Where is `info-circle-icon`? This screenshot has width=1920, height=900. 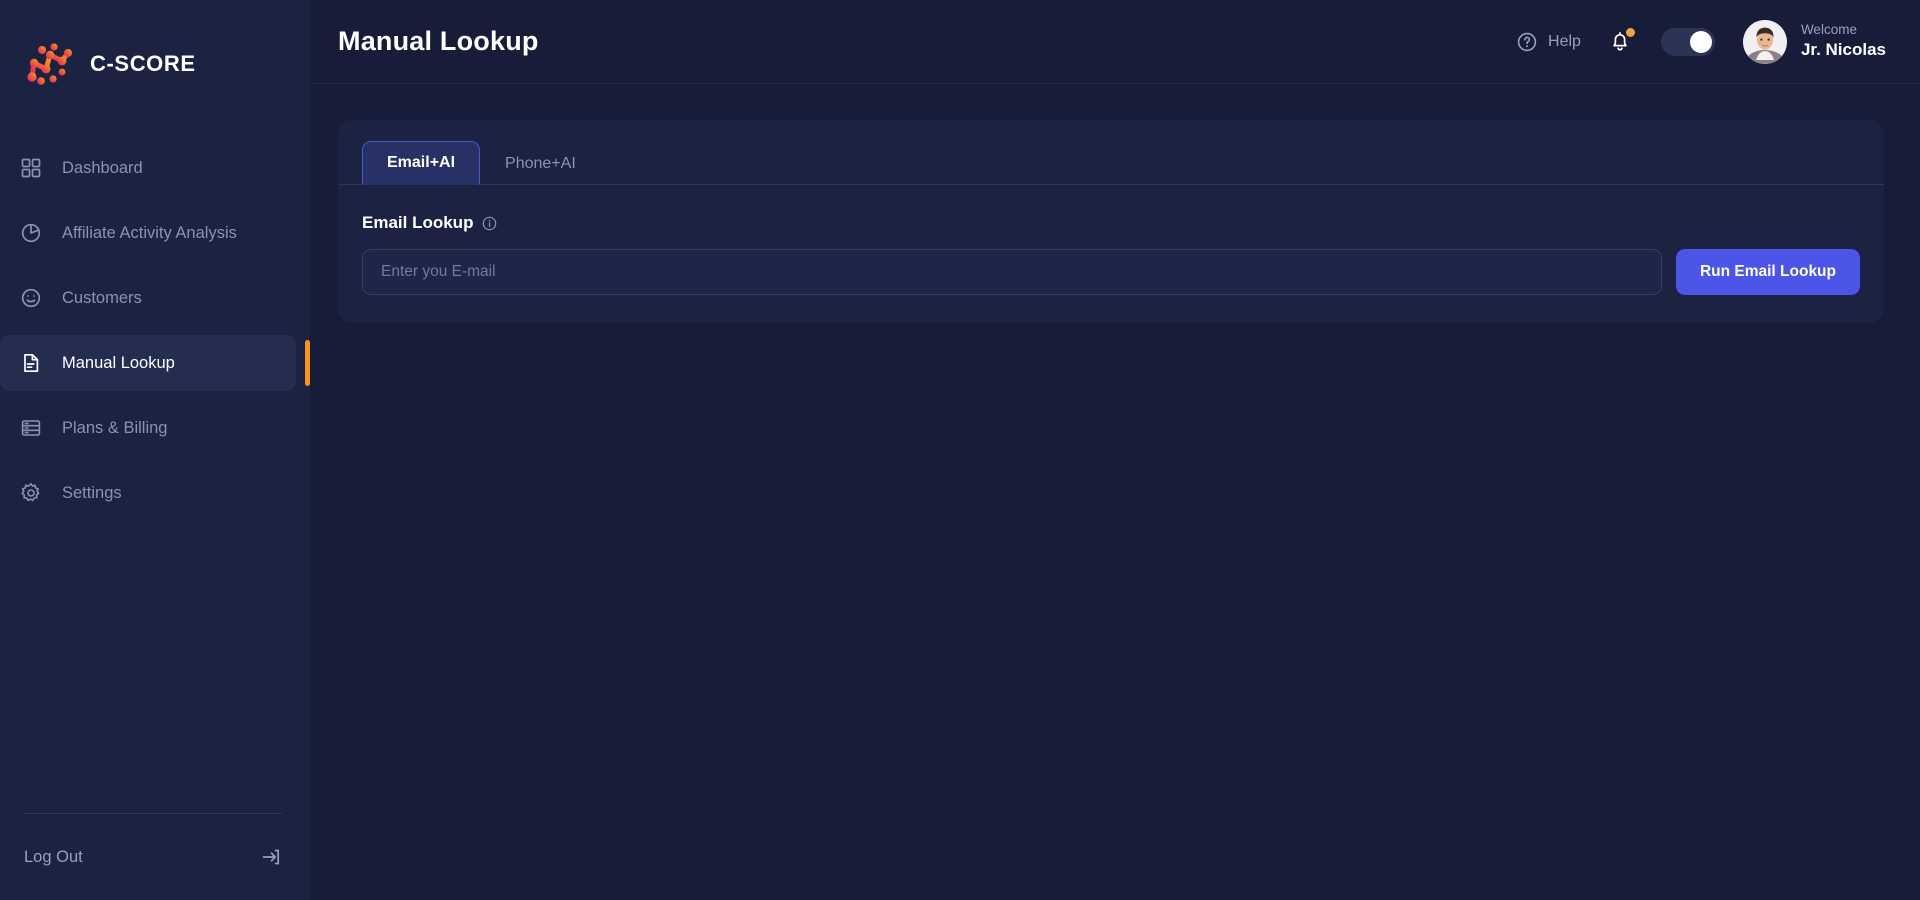
info-circle-icon is located at coordinates (489, 223).